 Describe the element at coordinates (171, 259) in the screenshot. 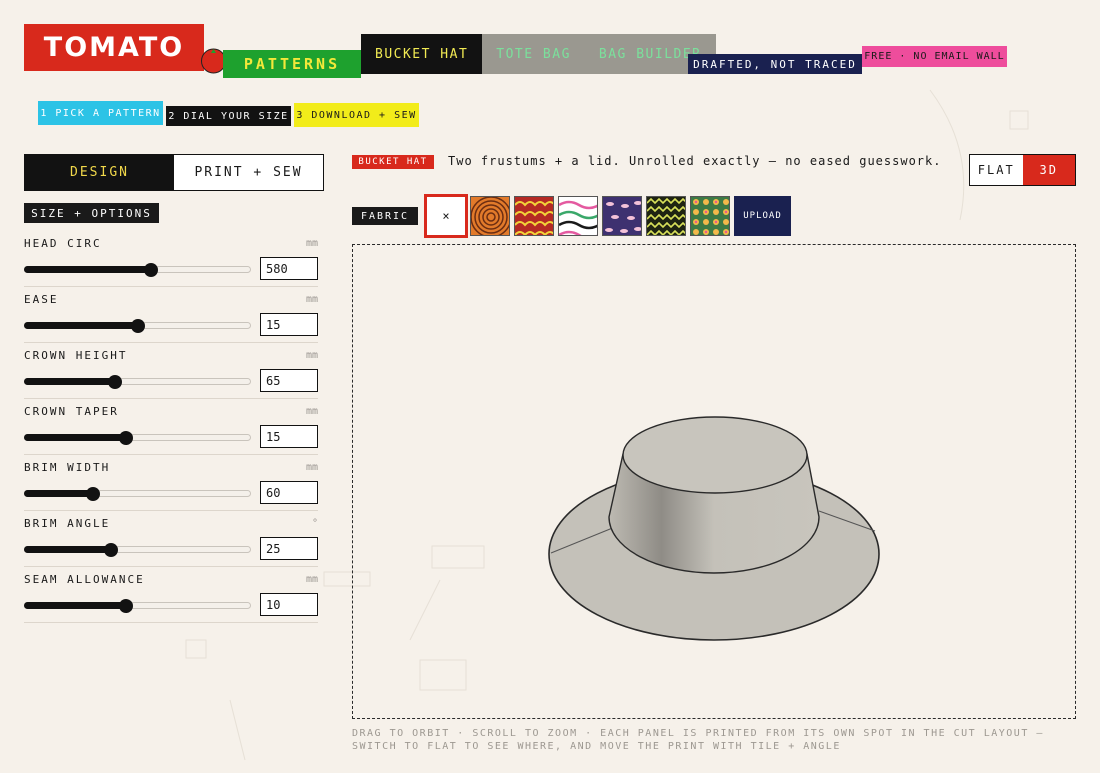

I see `param-head-circ: HEAD CIRC mm 580` at that location.